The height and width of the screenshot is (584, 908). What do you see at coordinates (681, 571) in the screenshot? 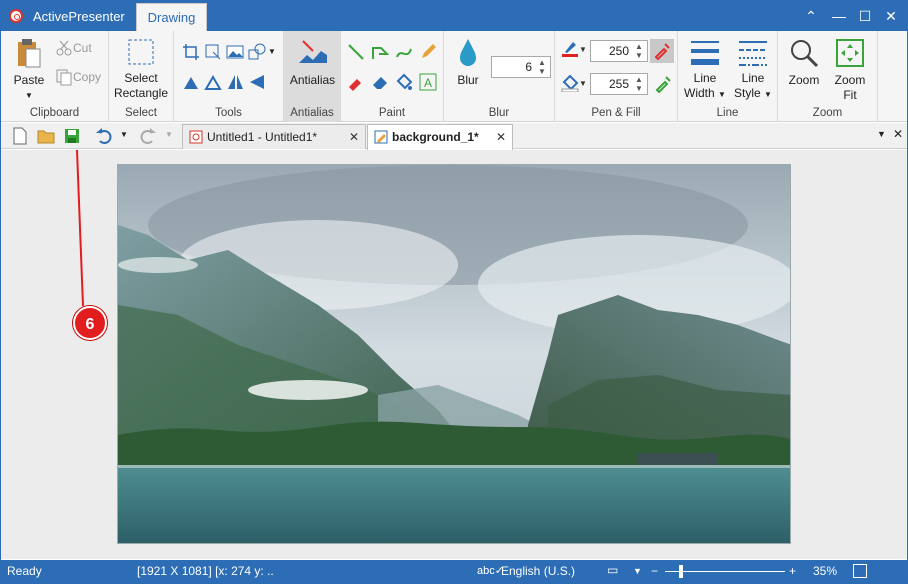
I see `zoom-slider-thumb` at bounding box center [681, 571].